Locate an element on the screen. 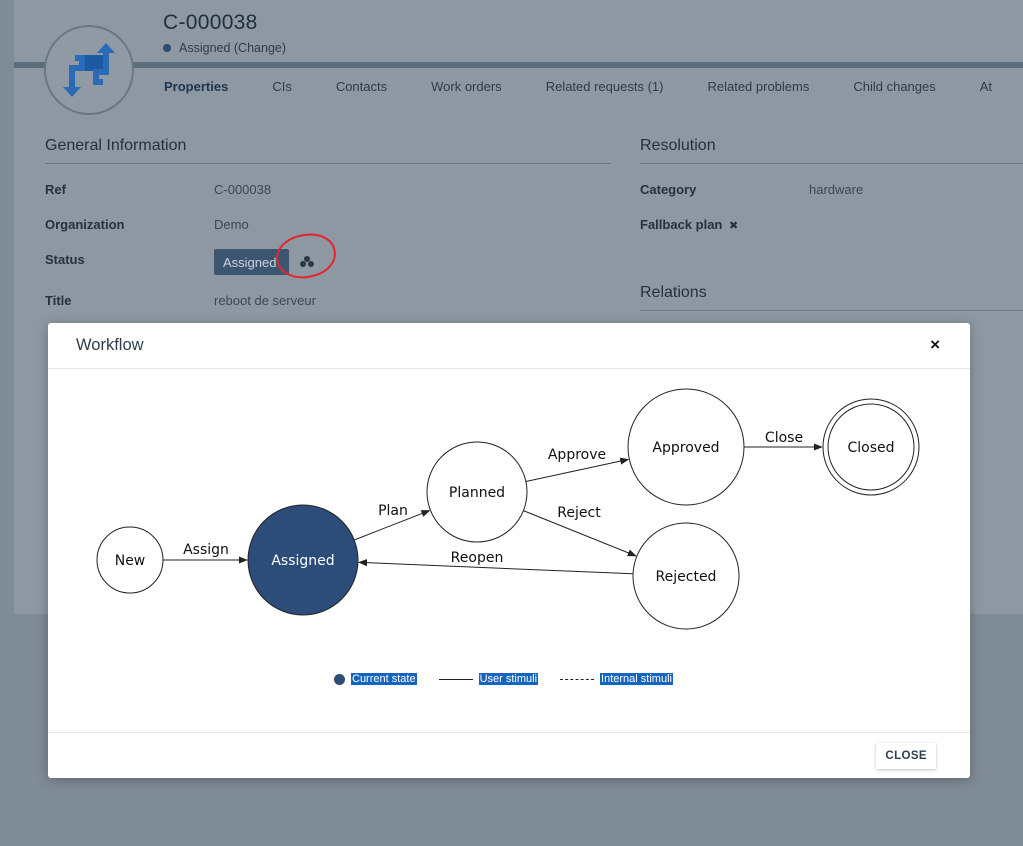 Image resolution: width=1023 pixels, height=846 pixels. category-value: hardware is located at coordinates (836, 189).